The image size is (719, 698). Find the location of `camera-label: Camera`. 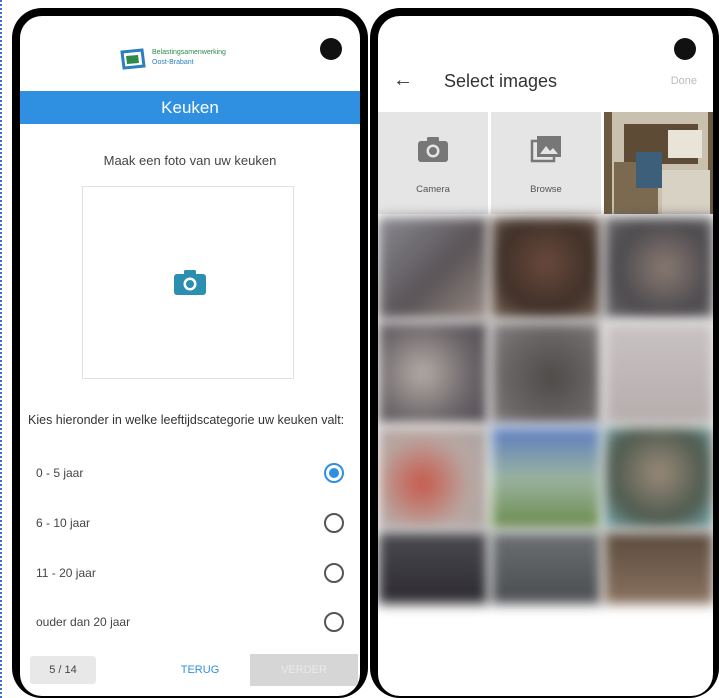

camera-label: Camera is located at coordinates (433, 189).